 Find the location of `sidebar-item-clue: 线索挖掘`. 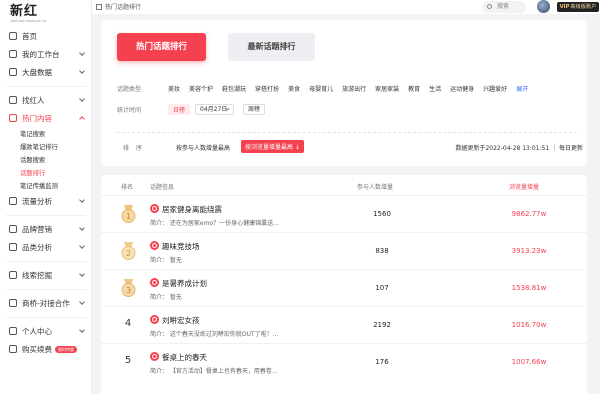

sidebar-item-clue: 线索挖掘 is located at coordinates (46, 275).